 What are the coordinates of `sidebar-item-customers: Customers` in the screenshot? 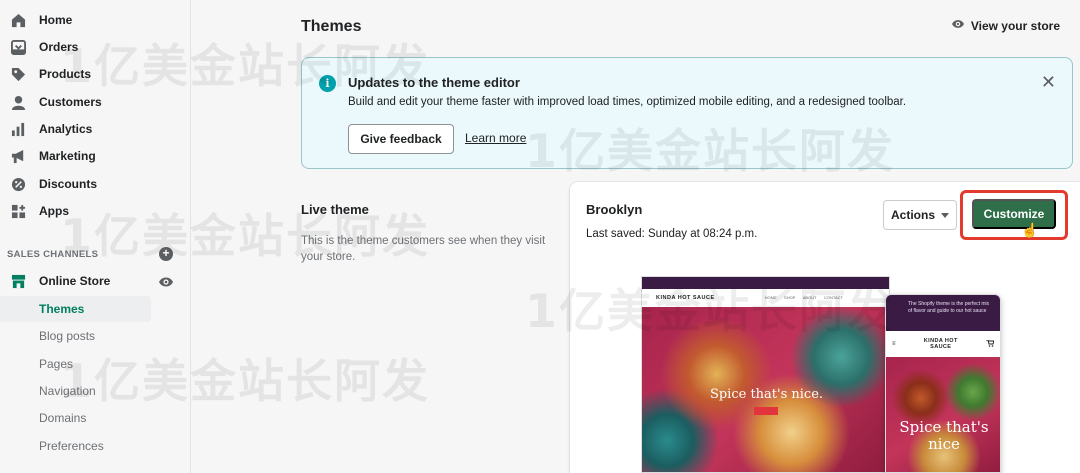 It's located at (95, 102).